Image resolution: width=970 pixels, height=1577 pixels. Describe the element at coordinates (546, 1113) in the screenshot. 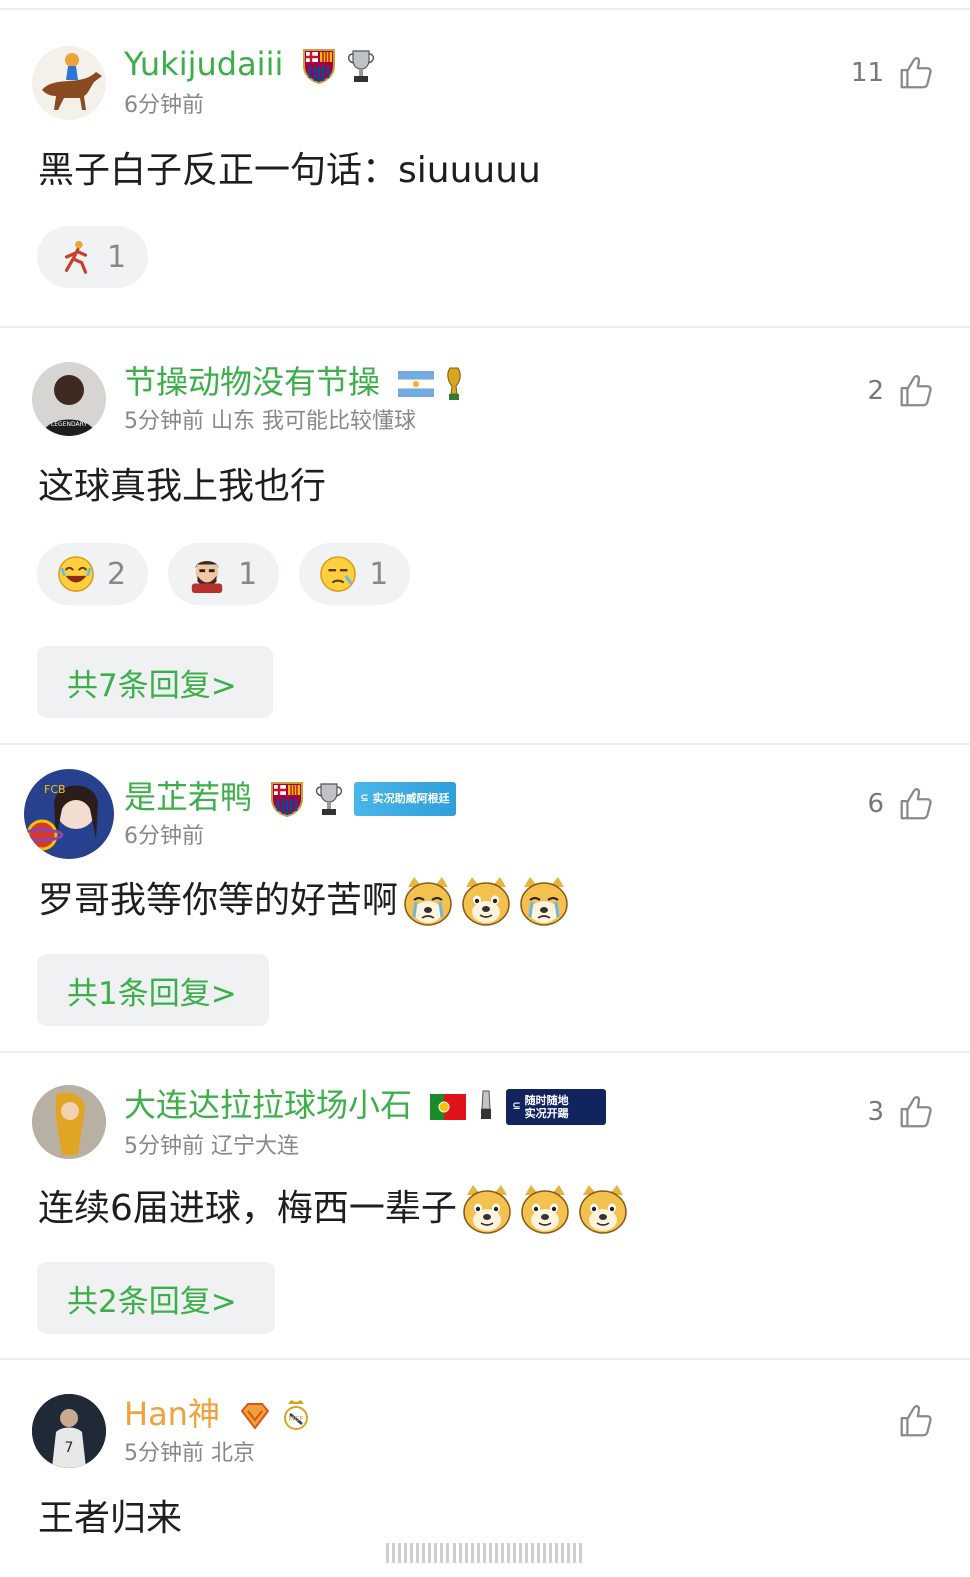

I see `badge-text: 实况开踢` at that location.